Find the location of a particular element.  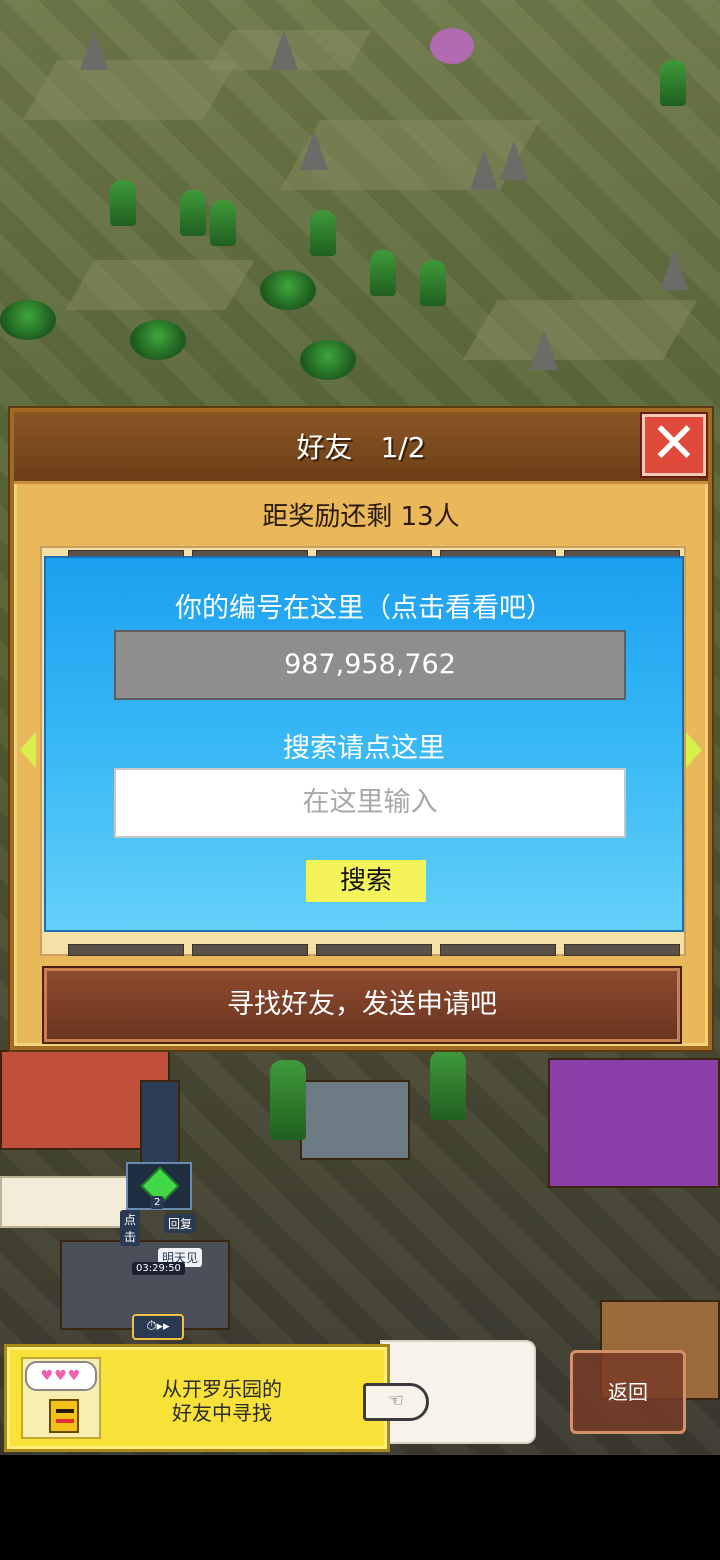

kairobot-icon is located at coordinates (64, 1416).